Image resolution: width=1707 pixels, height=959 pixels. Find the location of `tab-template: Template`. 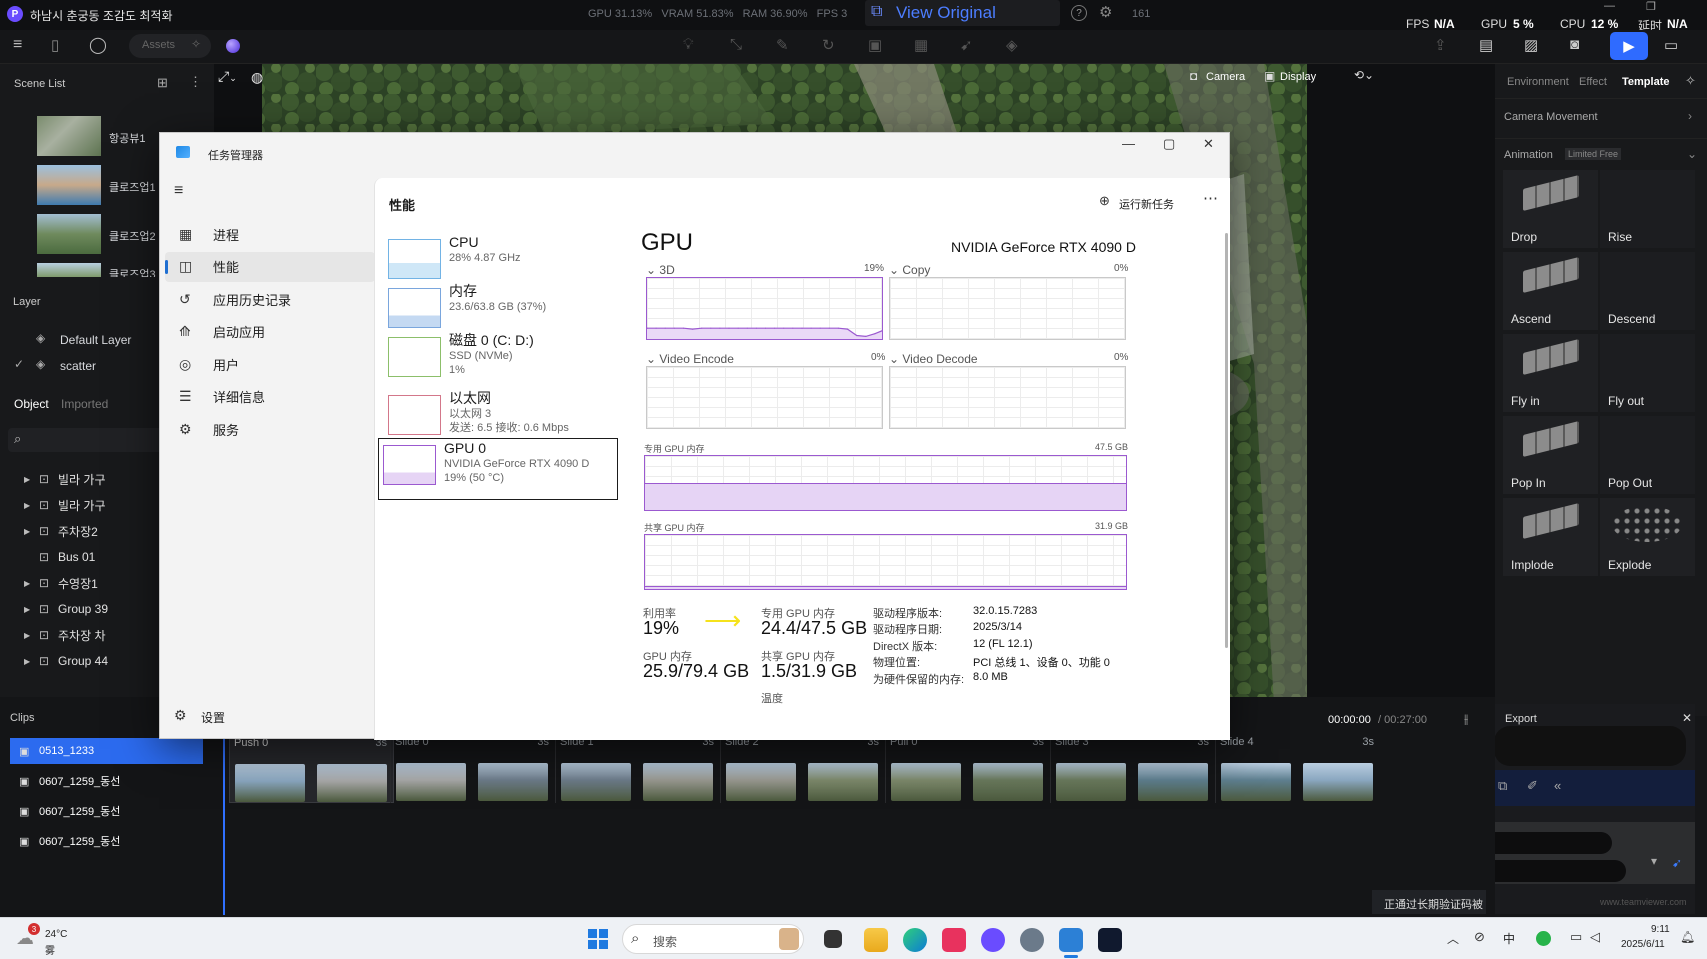

tab-template: Template is located at coordinates (1645, 82).